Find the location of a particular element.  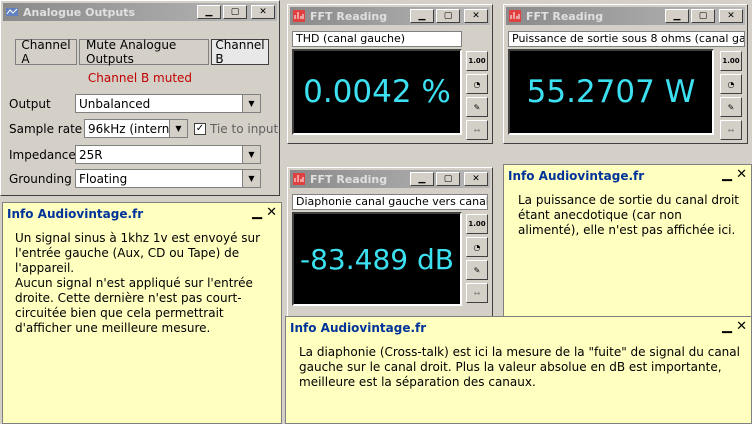

tie-to-input-checkbox: ✓ is located at coordinates (200, 128).